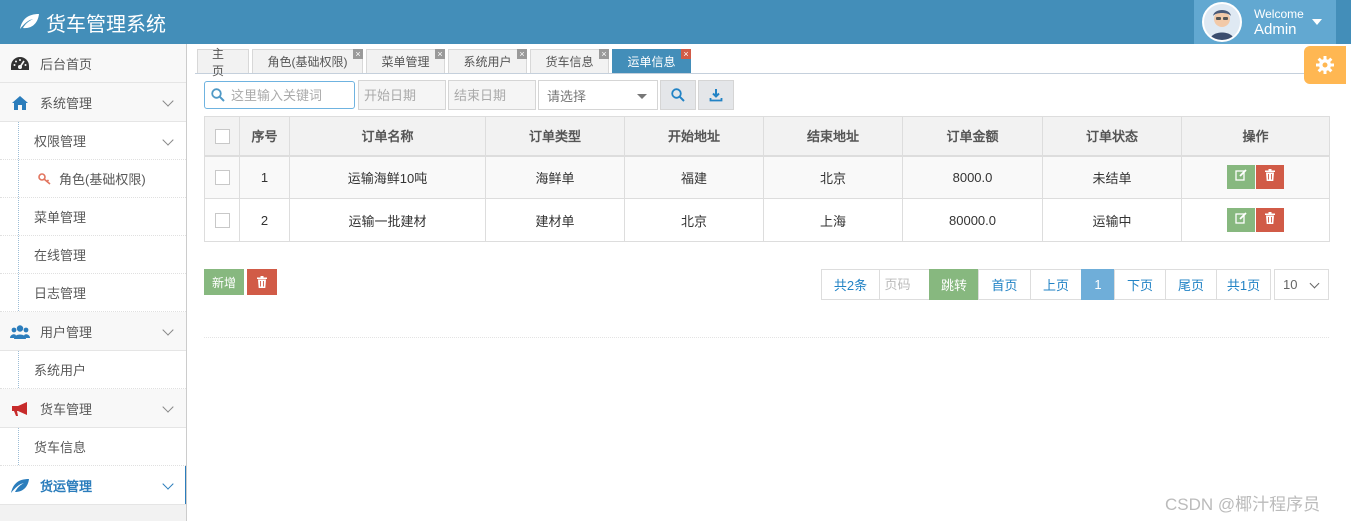 The image size is (1351, 521). Describe the element at coordinates (1243, 504) in the screenshot. I see `watermark: CSDN @椰汁程序员` at that location.